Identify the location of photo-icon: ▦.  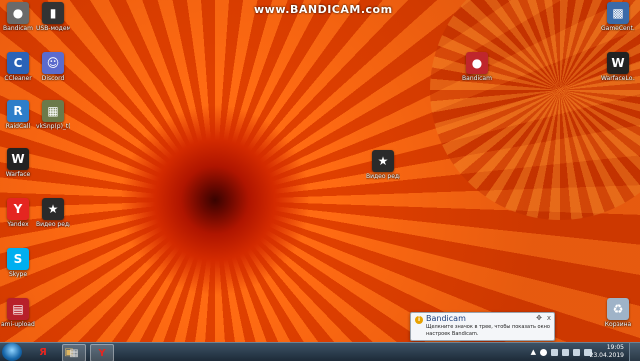
(53, 111).